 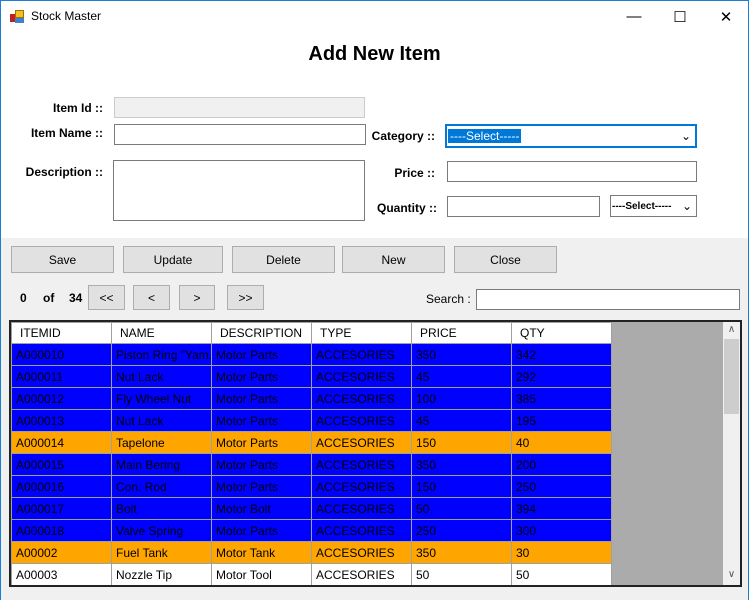 I want to click on table-row: A00003 Nozzle Tip Motor Tool ACCESORIES 50 50, so click(x=311, y=574).